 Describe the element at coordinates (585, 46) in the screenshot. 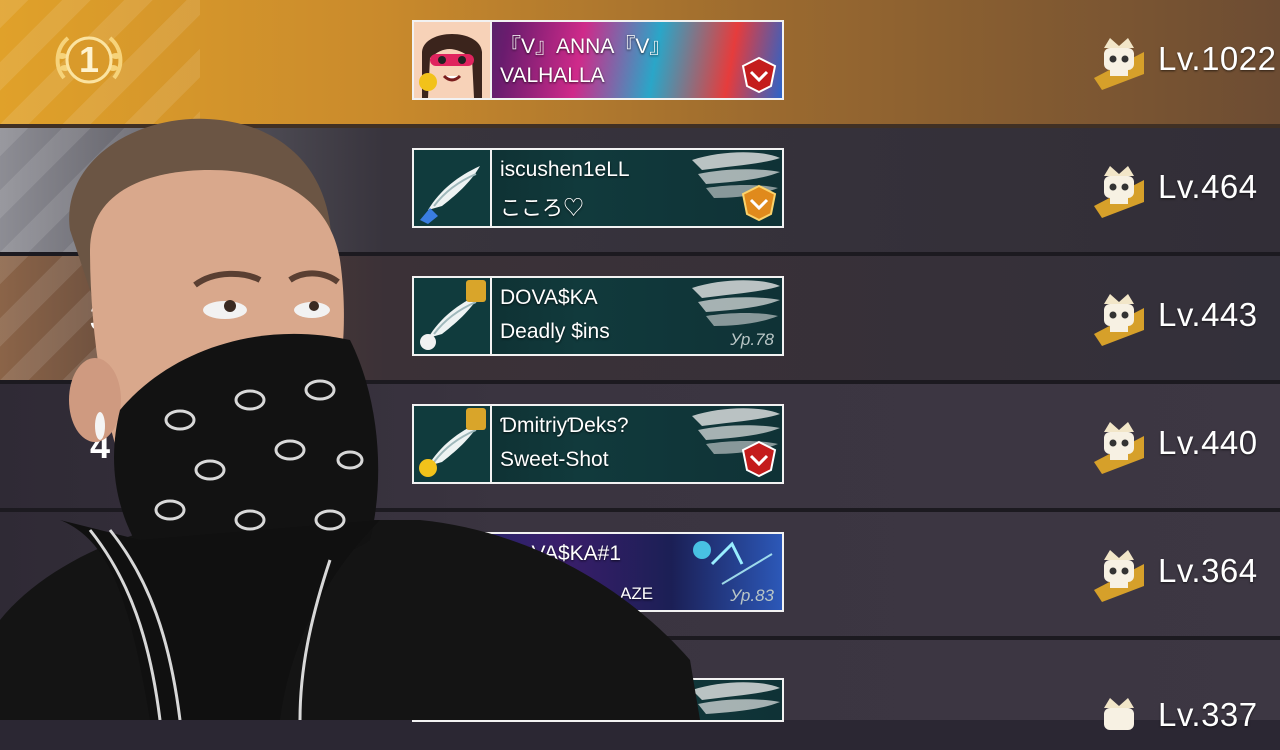

I see `player-name: 『V』ANNA『V』` at that location.